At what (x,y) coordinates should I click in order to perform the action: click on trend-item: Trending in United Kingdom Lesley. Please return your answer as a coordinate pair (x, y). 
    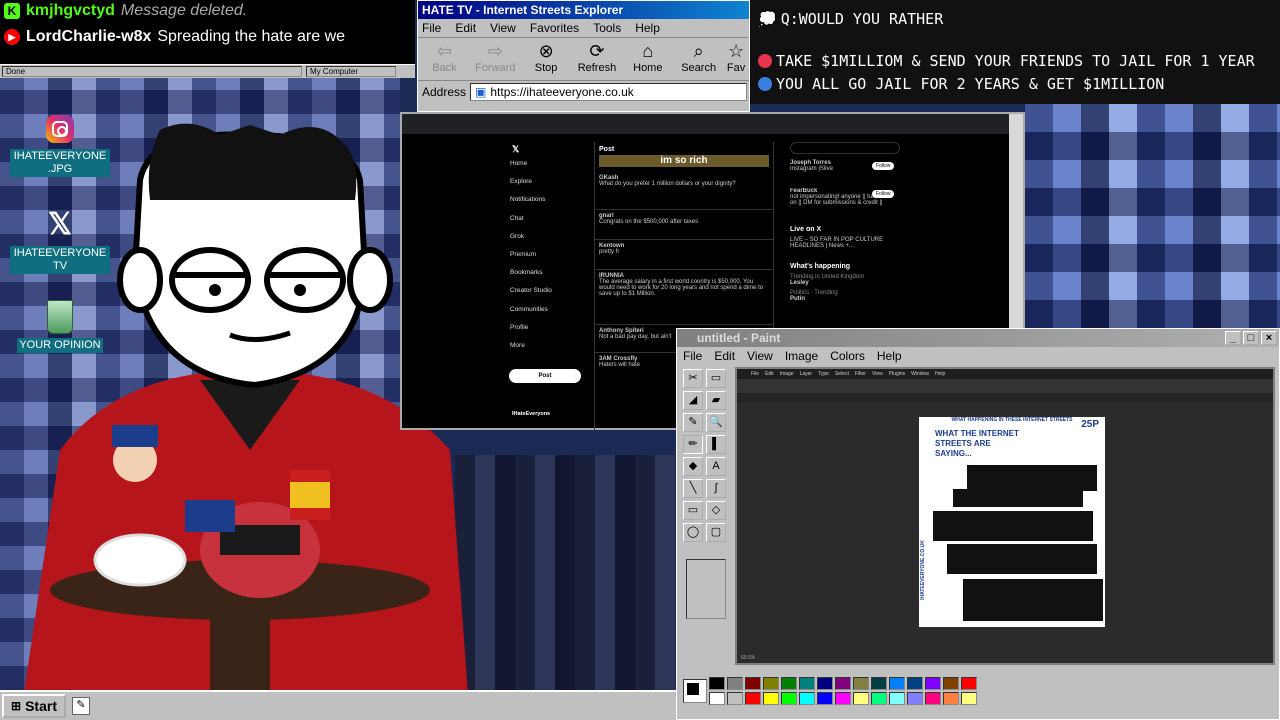
    Looking at the image, I should click on (845, 280).